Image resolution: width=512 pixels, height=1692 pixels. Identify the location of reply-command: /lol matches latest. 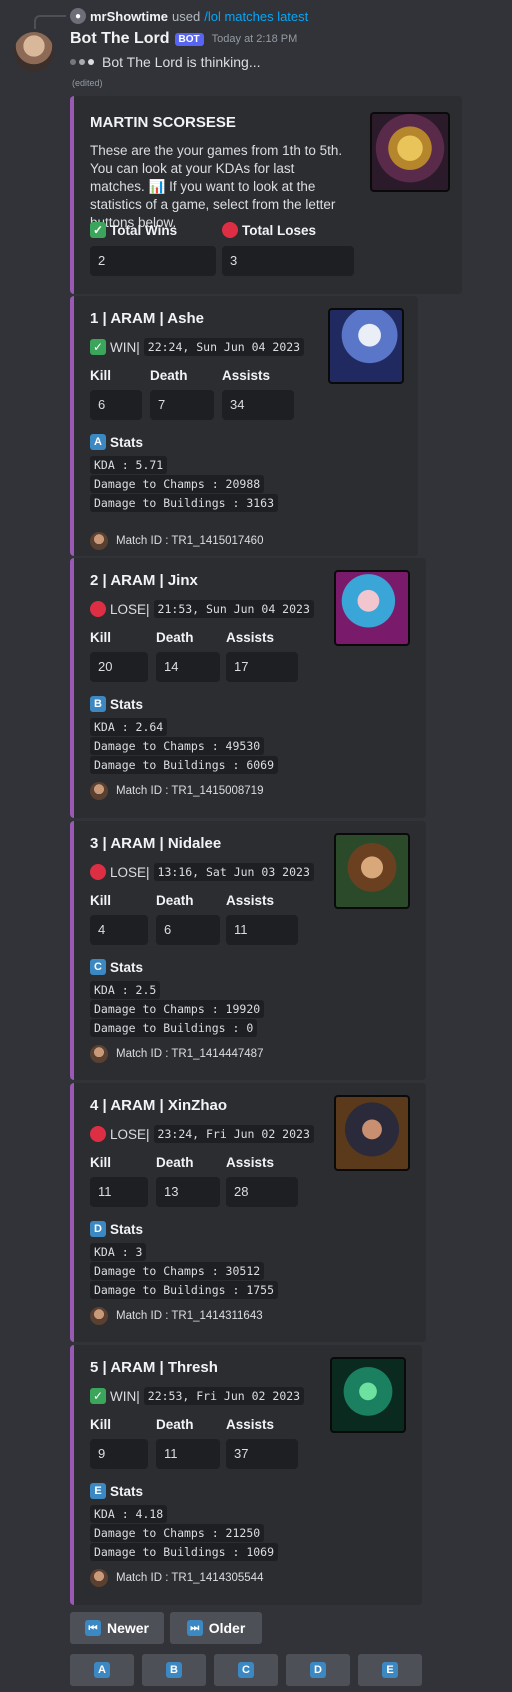
(256, 16).